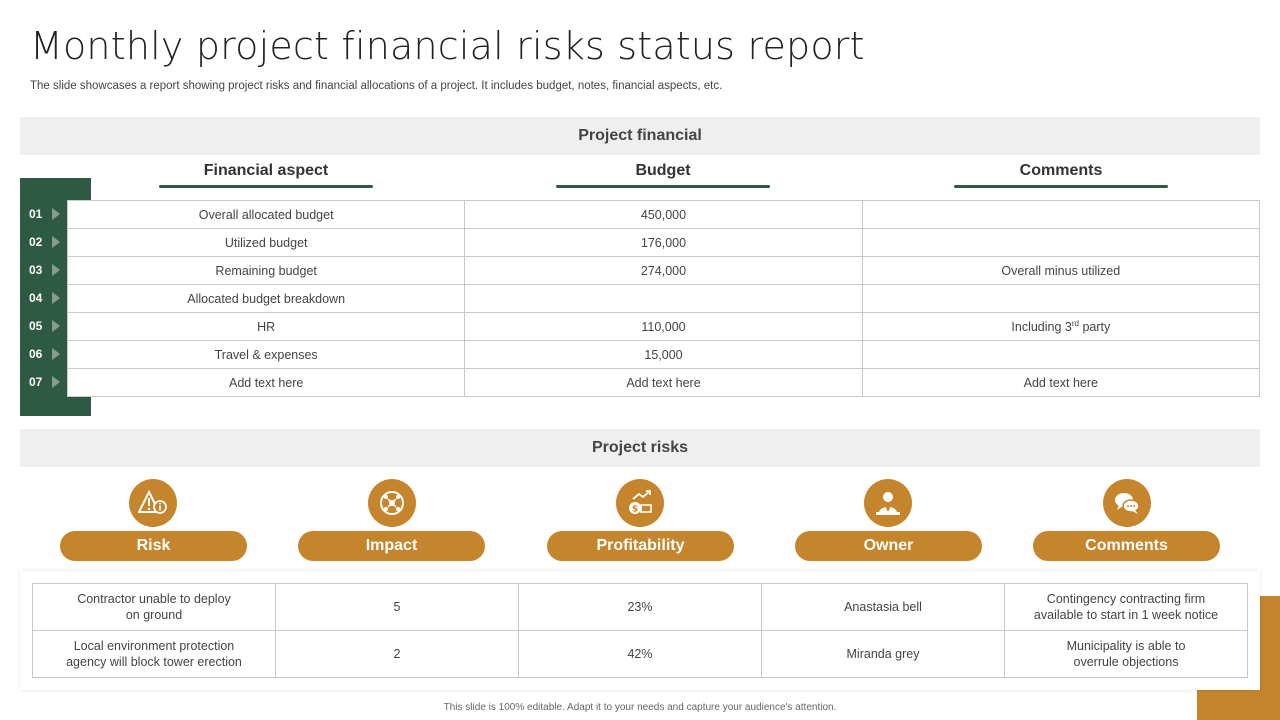  What do you see at coordinates (266, 170) in the screenshot?
I see `column-header-label: Financial aspect` at bounding box center [266, 170].